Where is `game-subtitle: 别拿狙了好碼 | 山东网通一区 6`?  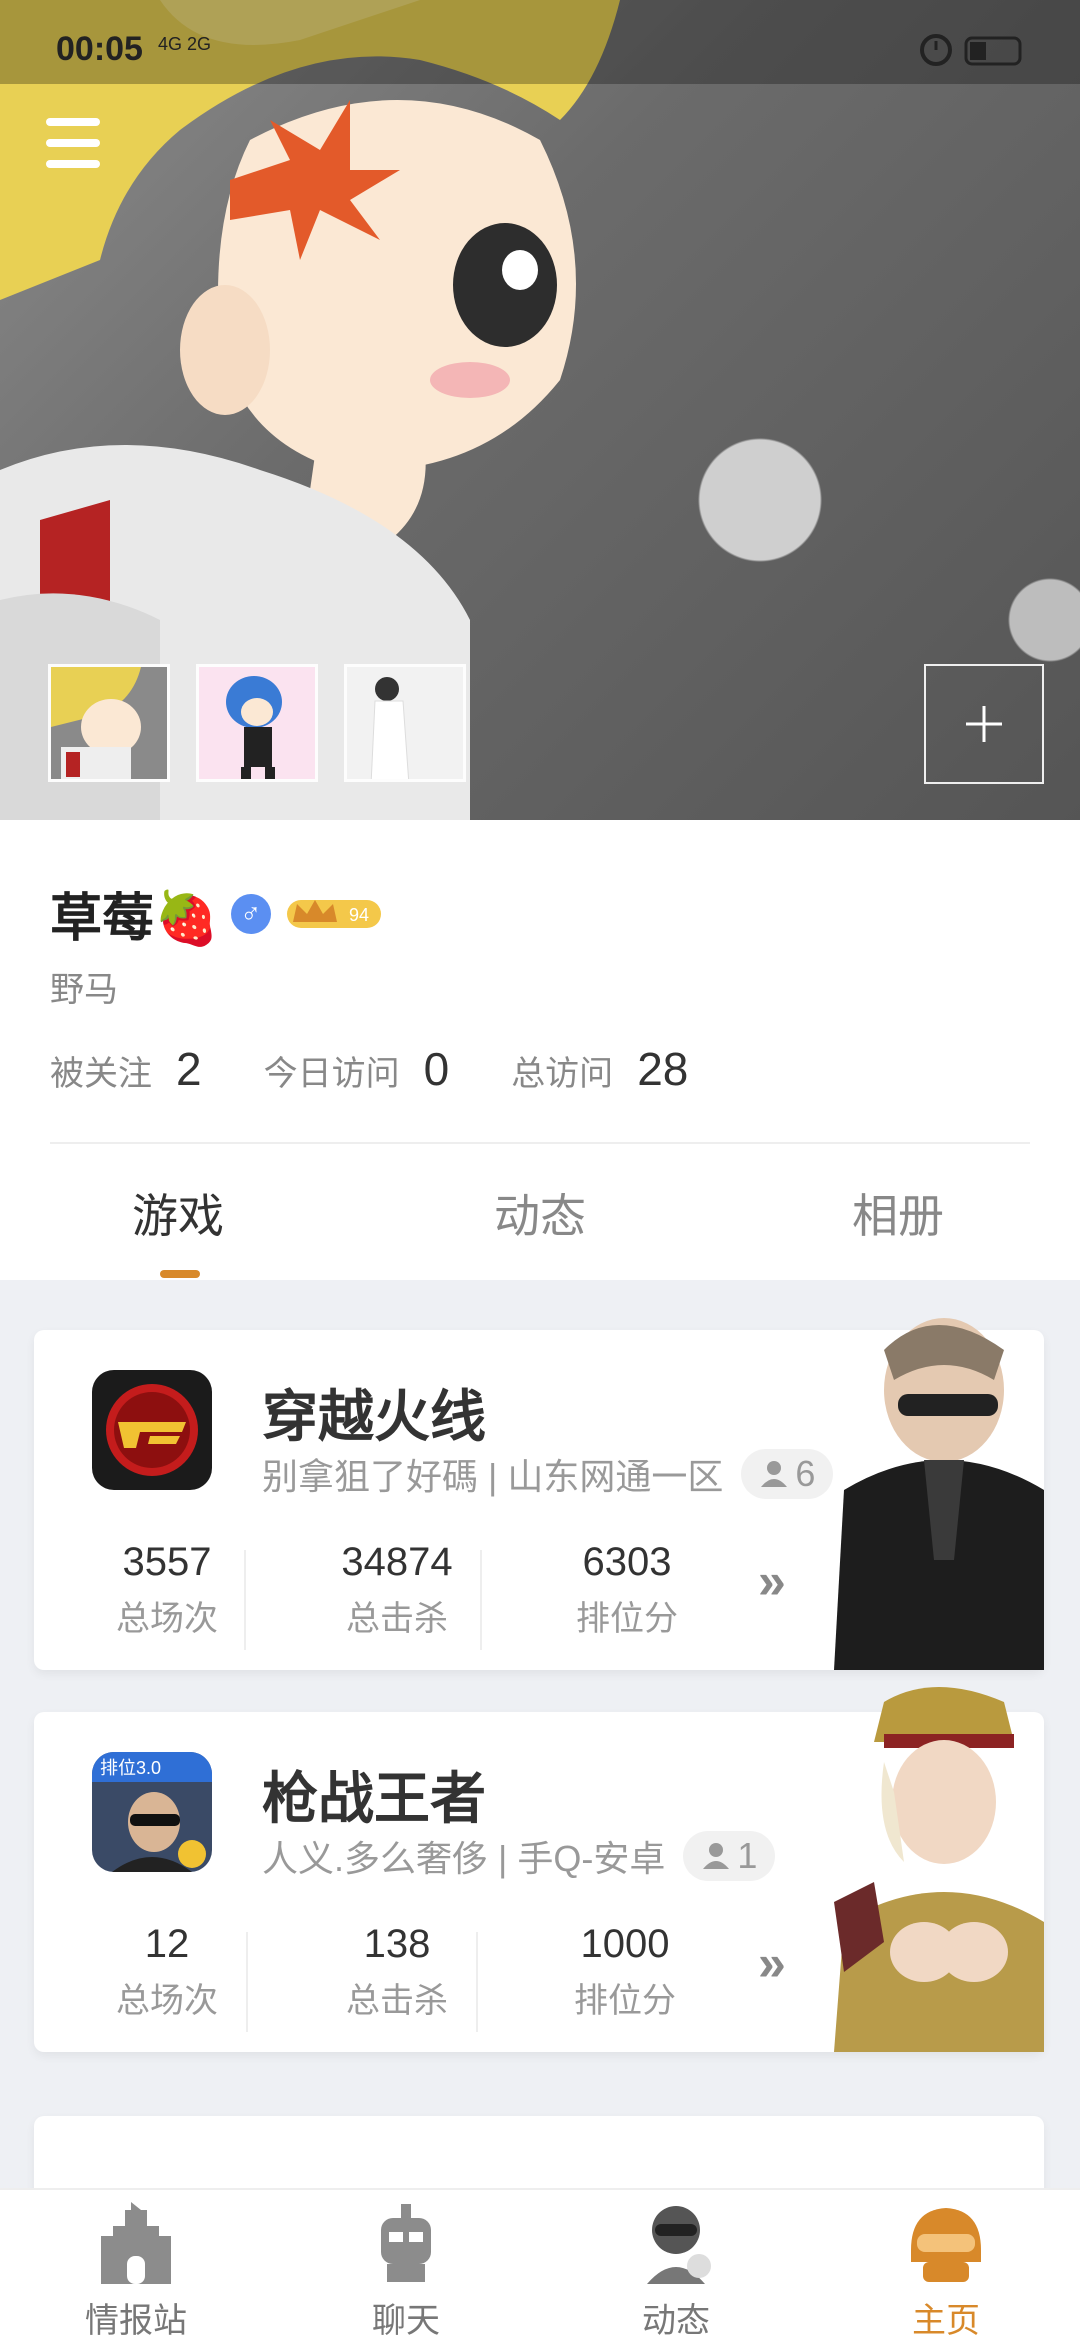 game-subtitle: 别拿狙了好碼 | 山东网通一区 6 is located at coordinates (548, 1474).